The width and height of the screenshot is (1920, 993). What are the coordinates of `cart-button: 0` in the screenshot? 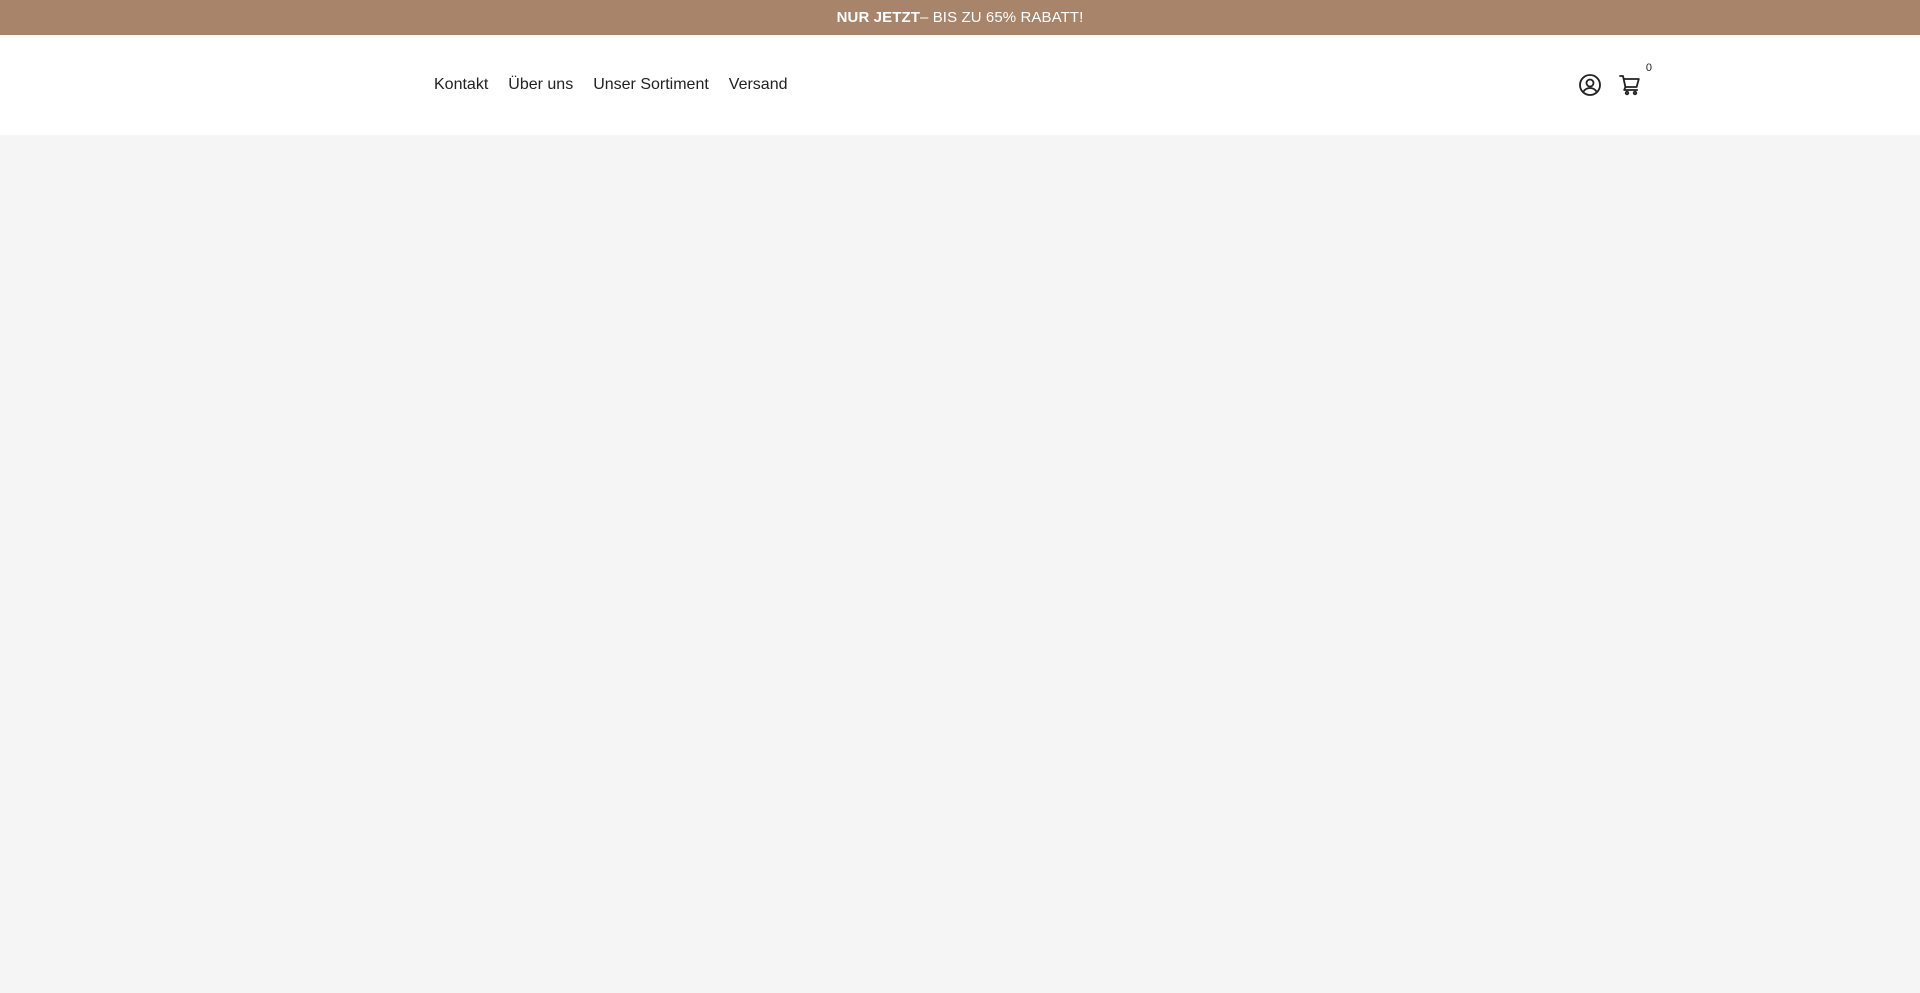 It's located at (1634, 81).